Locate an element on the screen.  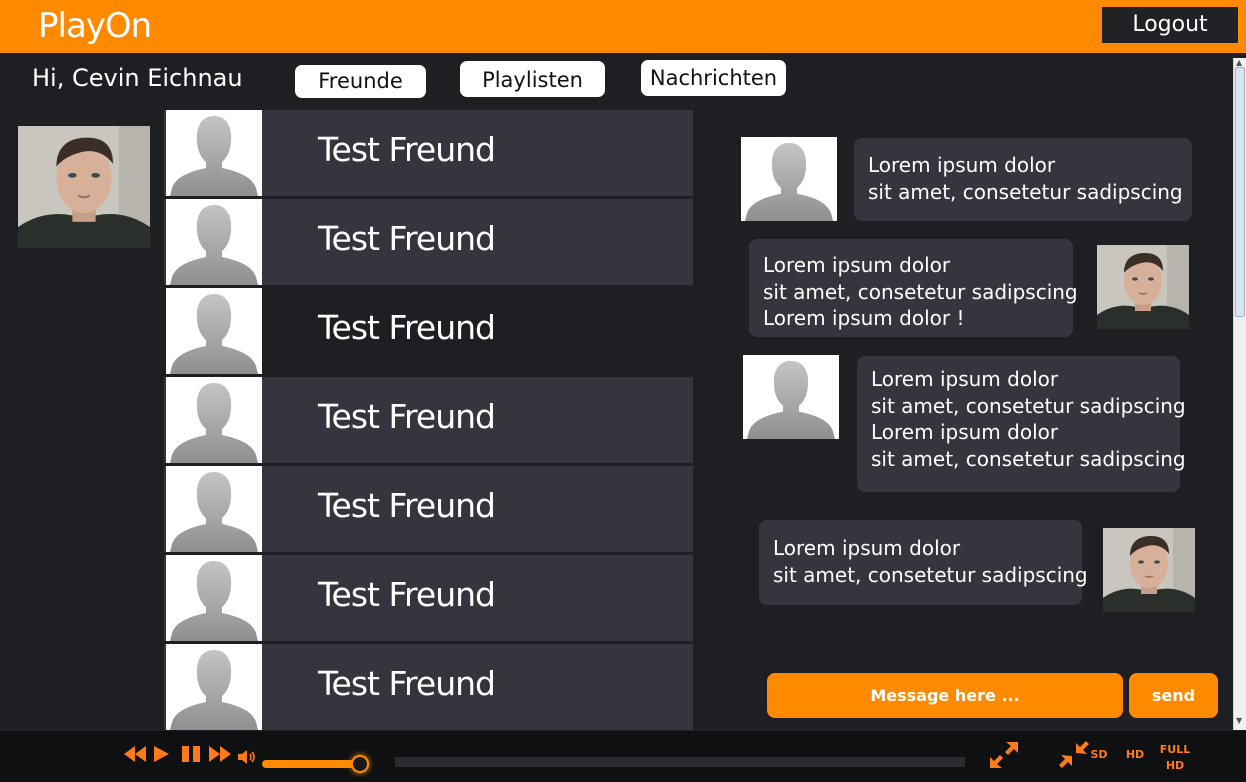
top-bar: PlayOn Logout is located at coordinates (623, 26).